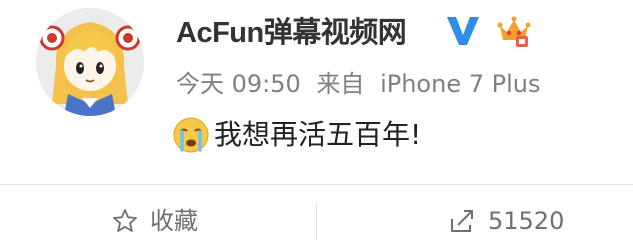  What do you see at coordinates (526, 221) in the screenshot?
I see `repost-count: 51520` at bounding box center [526, 221].